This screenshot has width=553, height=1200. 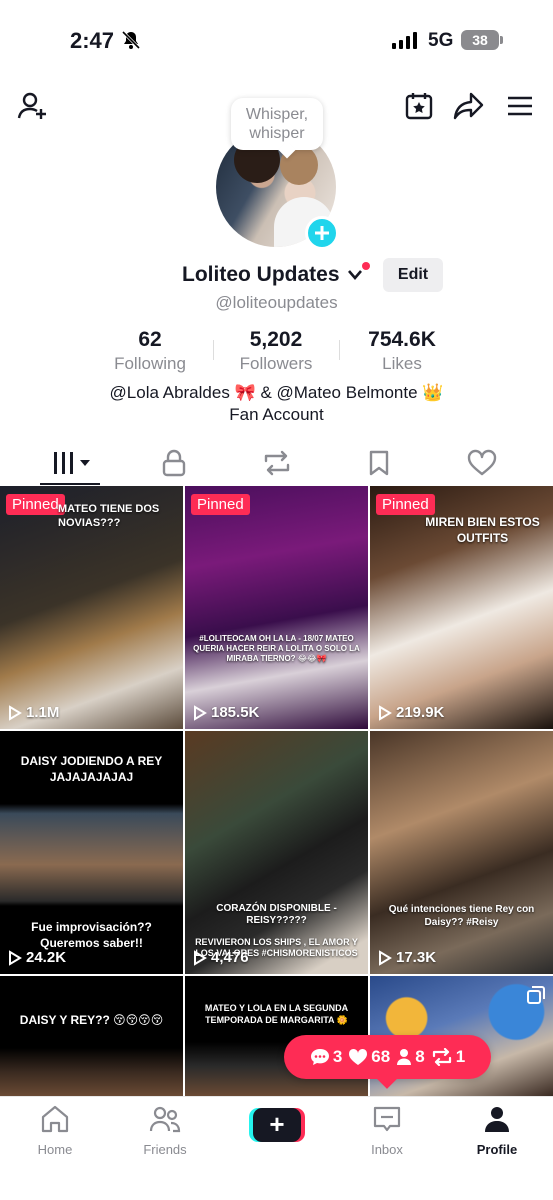 I want to click on view-count-value: 1.1M, so click(x=43, y=712).